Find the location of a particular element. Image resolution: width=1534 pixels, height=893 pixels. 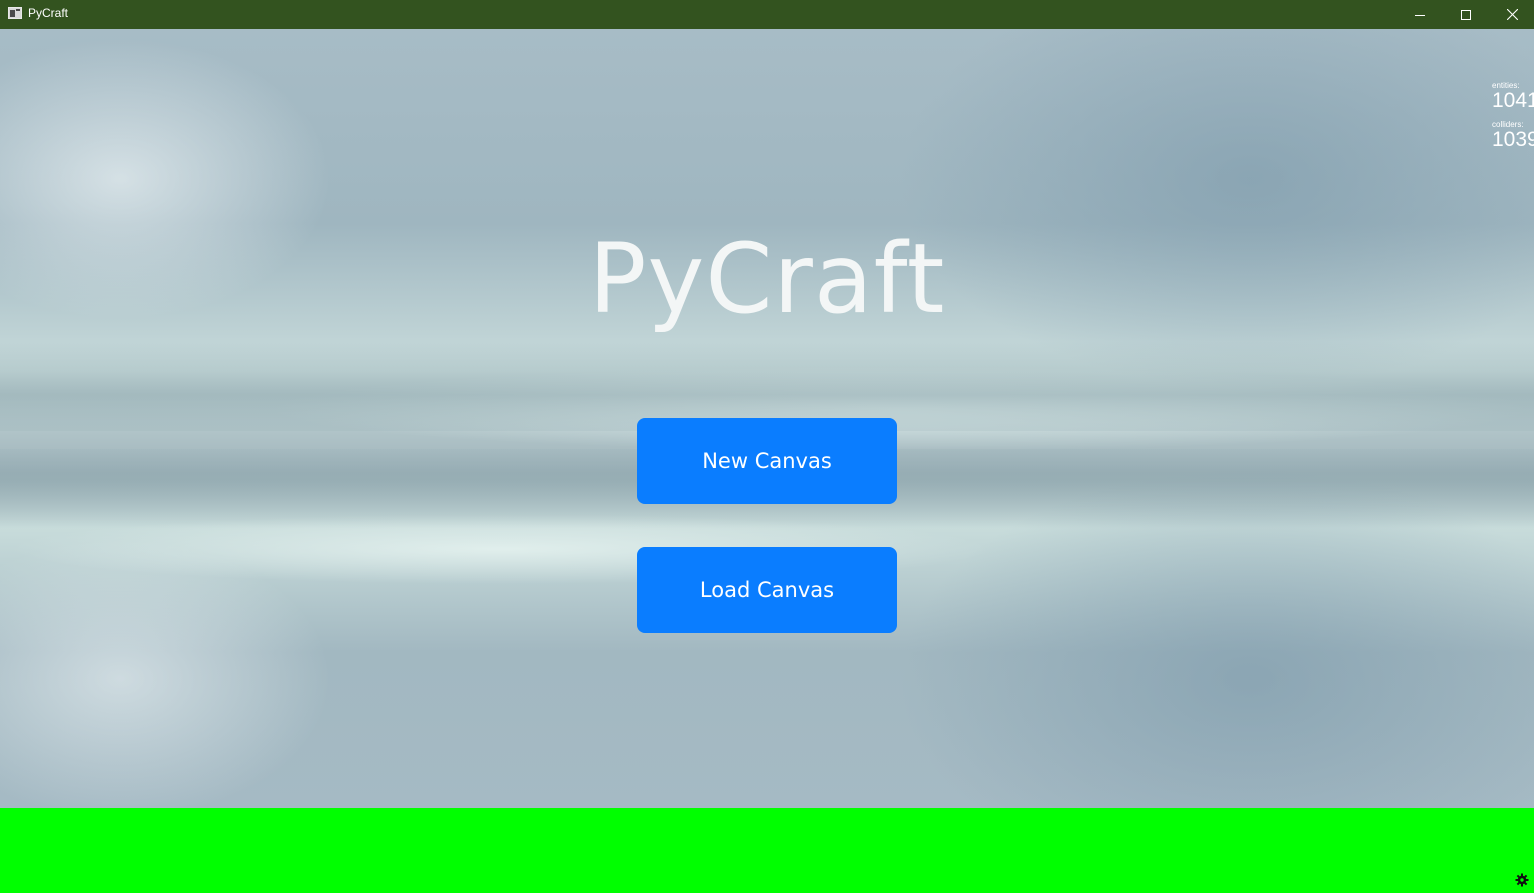

colliders-counter: colliders: 1039 is located at coordinates (1513, 136).